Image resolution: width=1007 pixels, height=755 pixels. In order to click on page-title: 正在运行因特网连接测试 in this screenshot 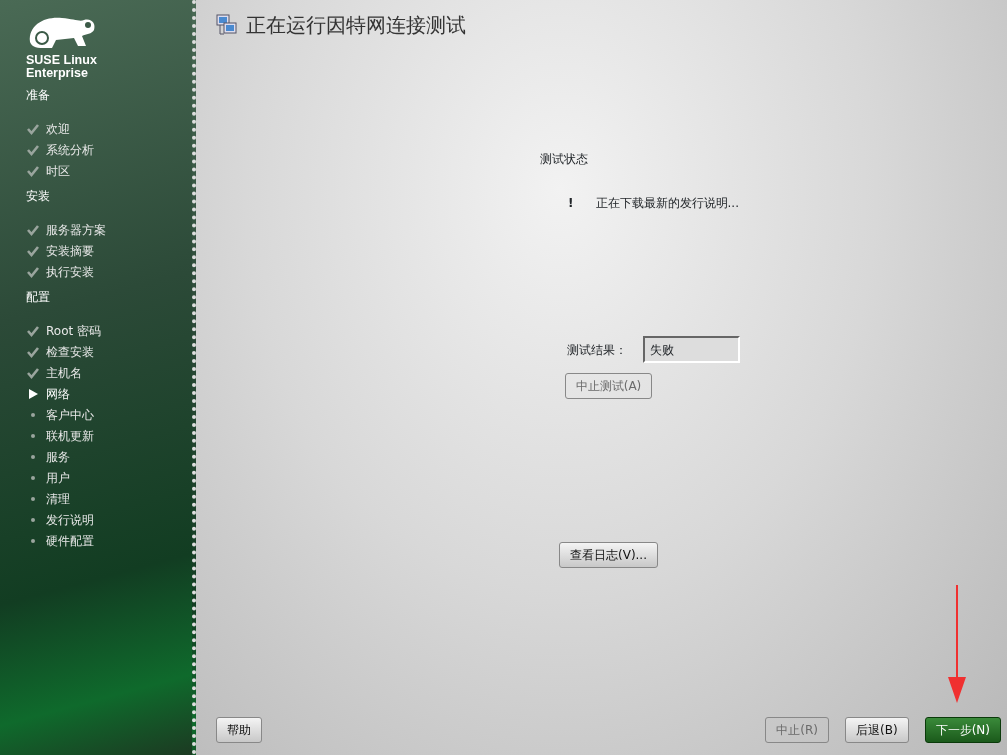, I will do `click(356, 25)`.